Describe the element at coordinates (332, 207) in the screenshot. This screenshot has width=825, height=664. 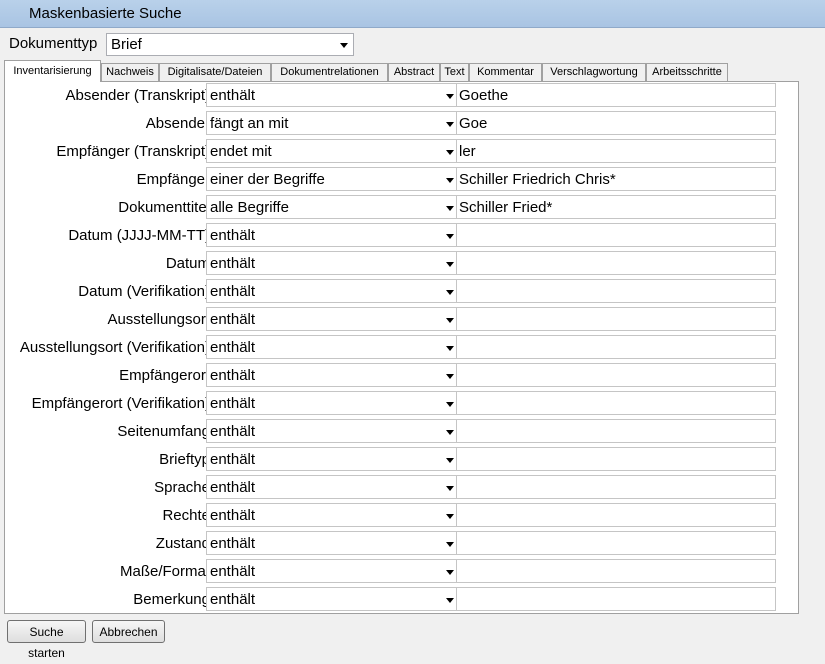
I see `operator-select: alle Begriffe` at that location.